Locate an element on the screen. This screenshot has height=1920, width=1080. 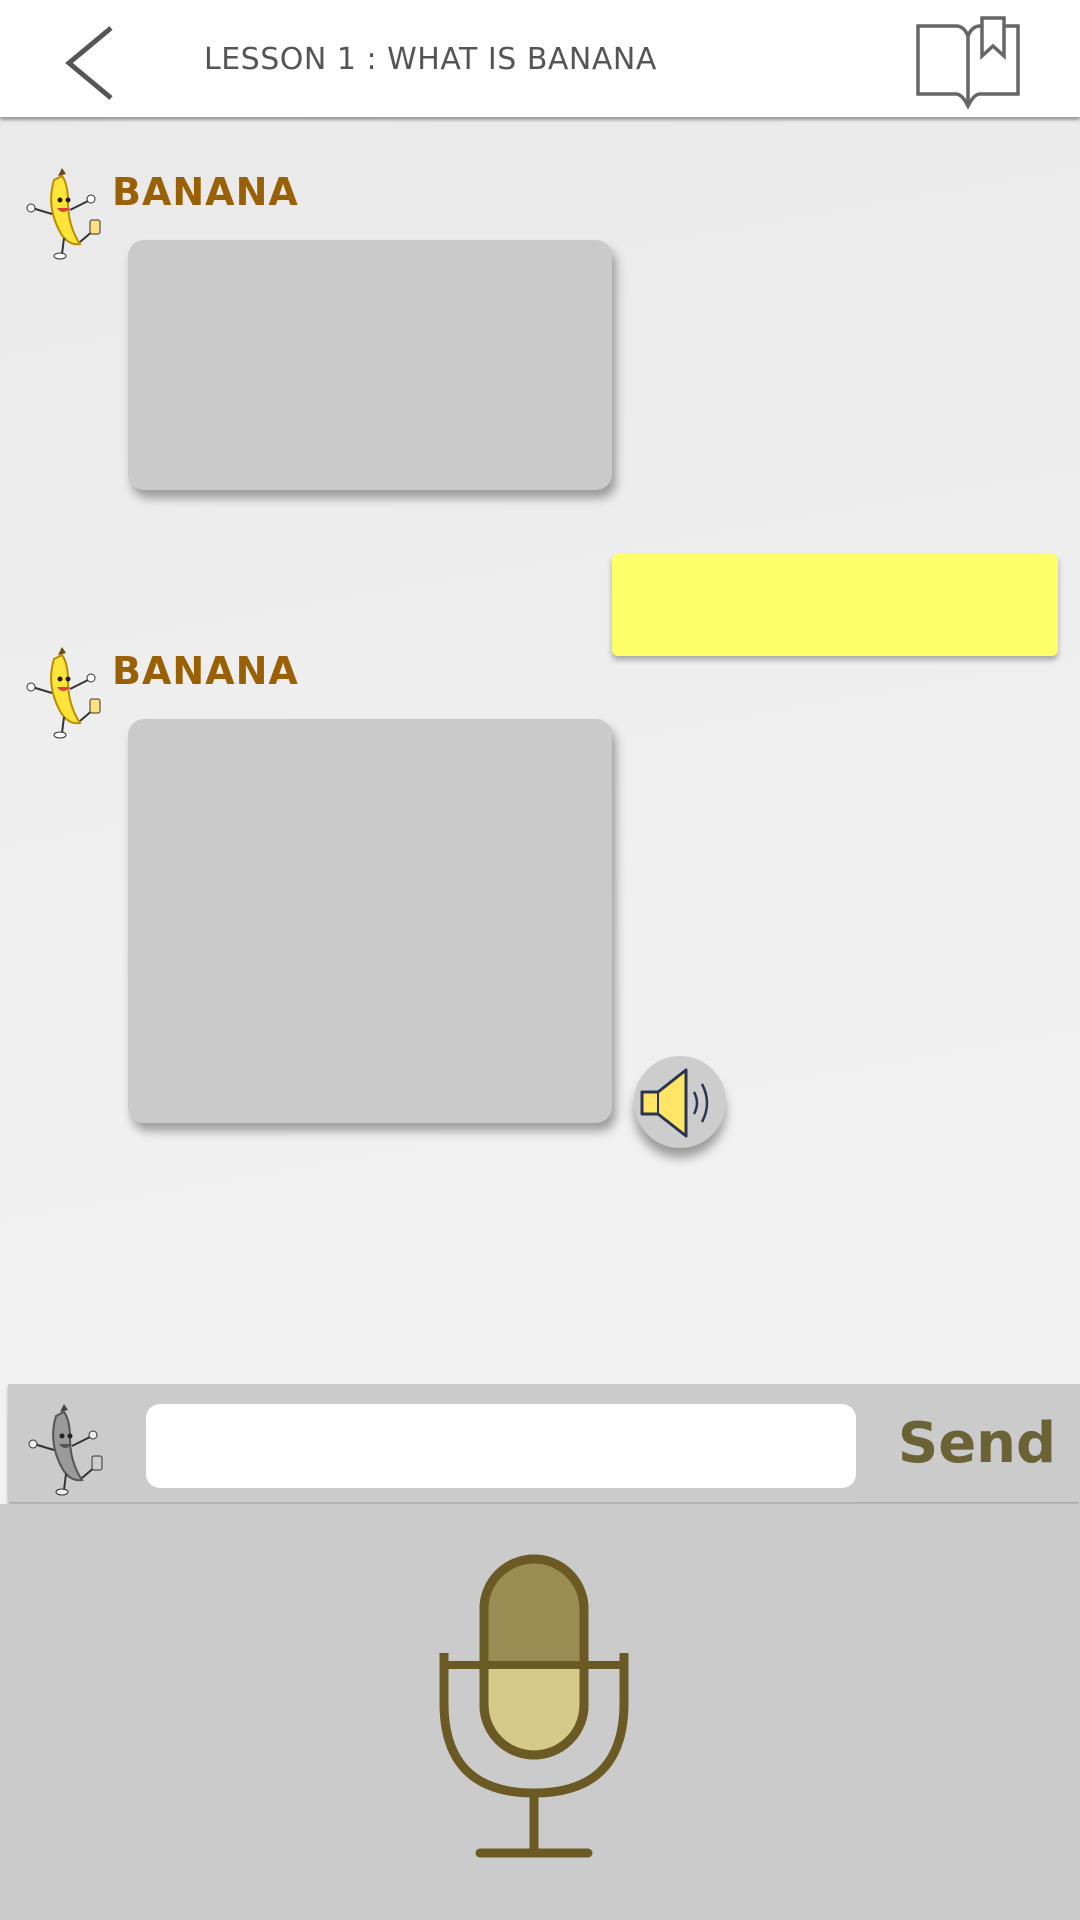
top-app-bar: LESSON 1 : WHAT IS BANANA is located at coordinates (540, 58).